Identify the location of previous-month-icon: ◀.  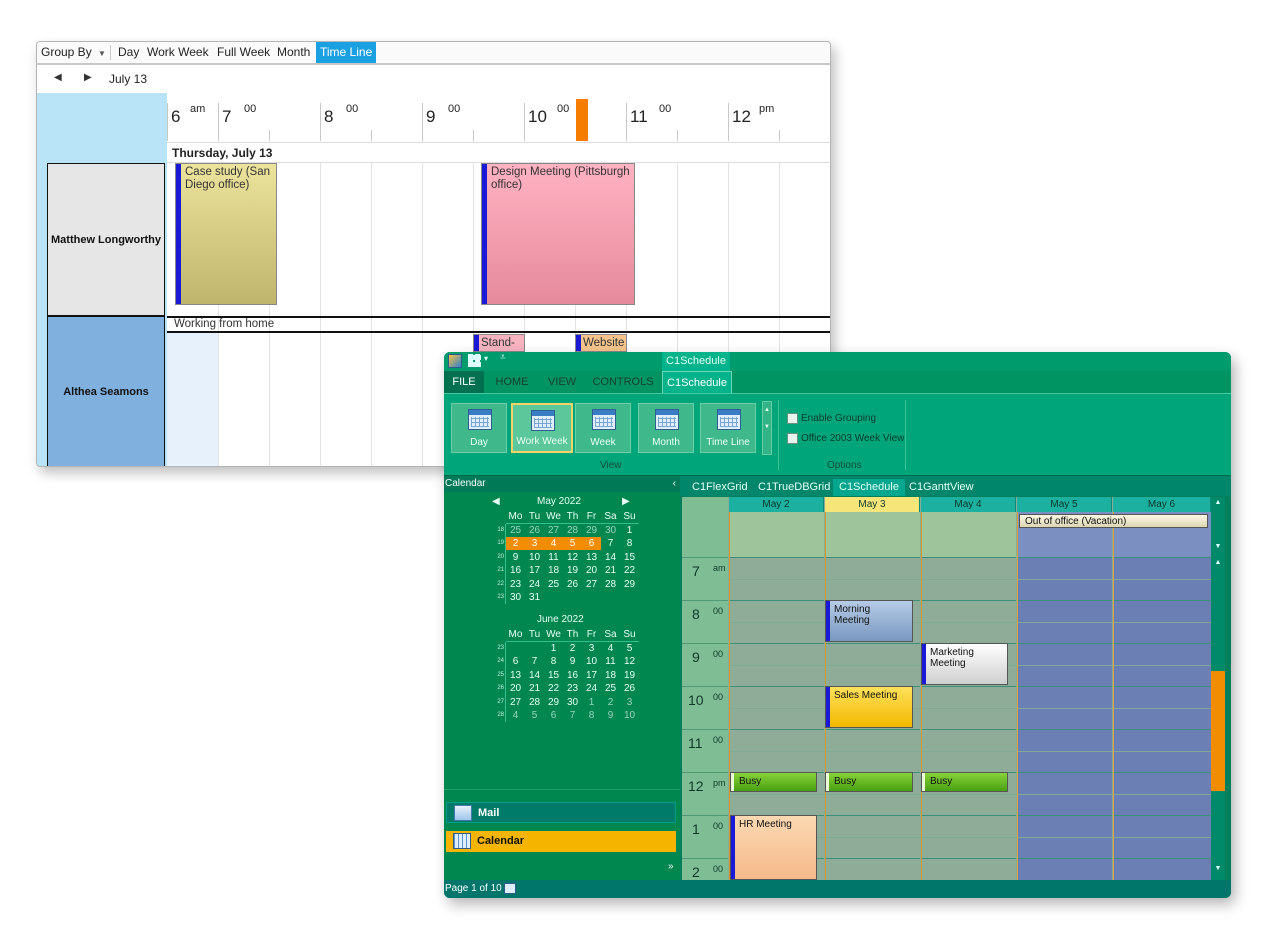
(496, 501).